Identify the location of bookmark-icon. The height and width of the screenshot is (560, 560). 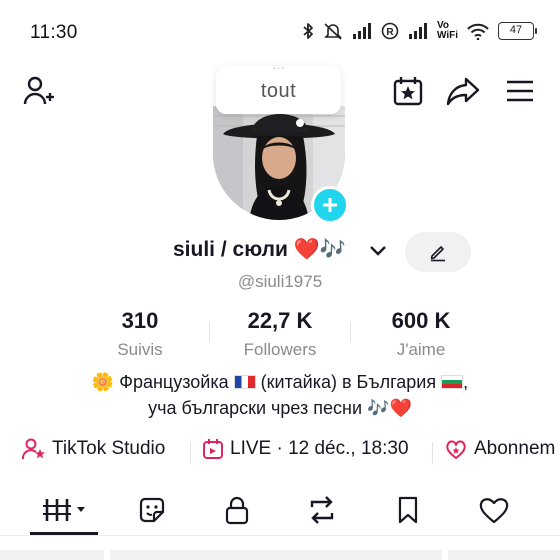
(408, 510).